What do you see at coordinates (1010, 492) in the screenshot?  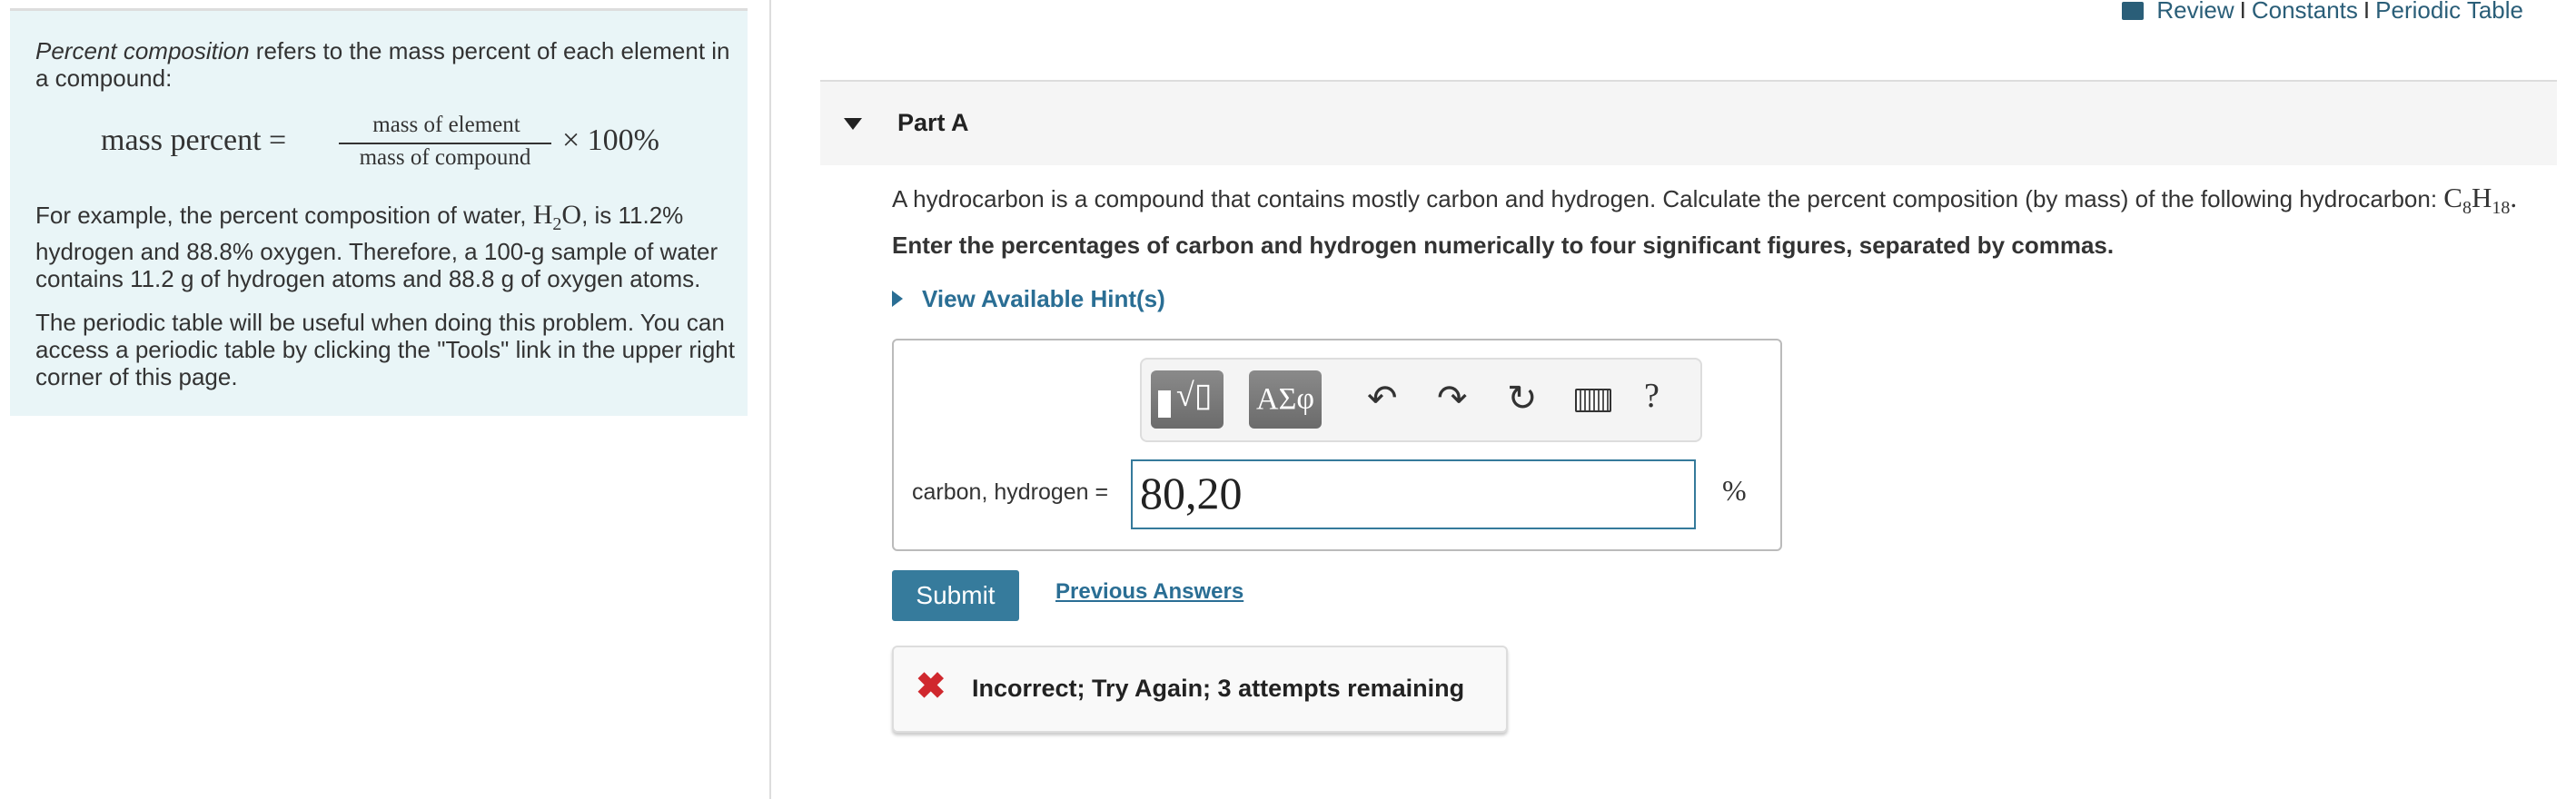 I see `answer-label: carbon, hydrogen =` at bounding box center [1010, 492].